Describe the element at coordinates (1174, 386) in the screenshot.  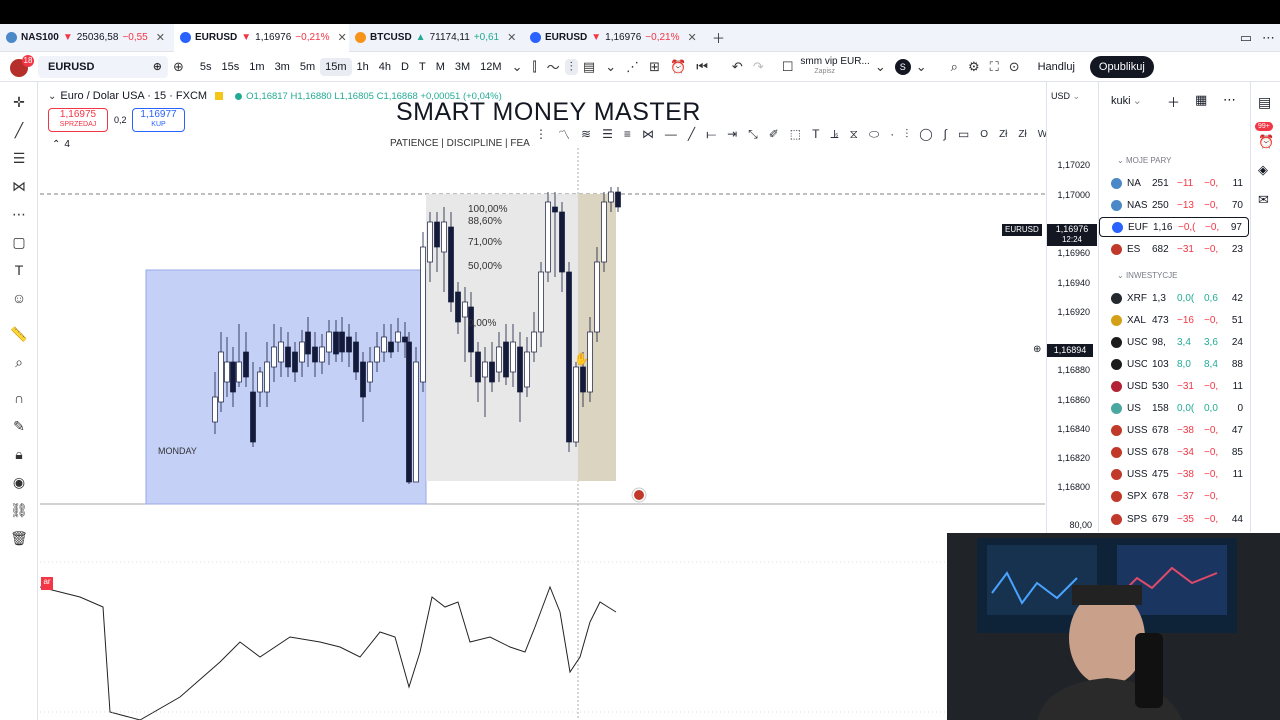
I see `watchlist-row: USD 530 −31 −0, 11` at that location.